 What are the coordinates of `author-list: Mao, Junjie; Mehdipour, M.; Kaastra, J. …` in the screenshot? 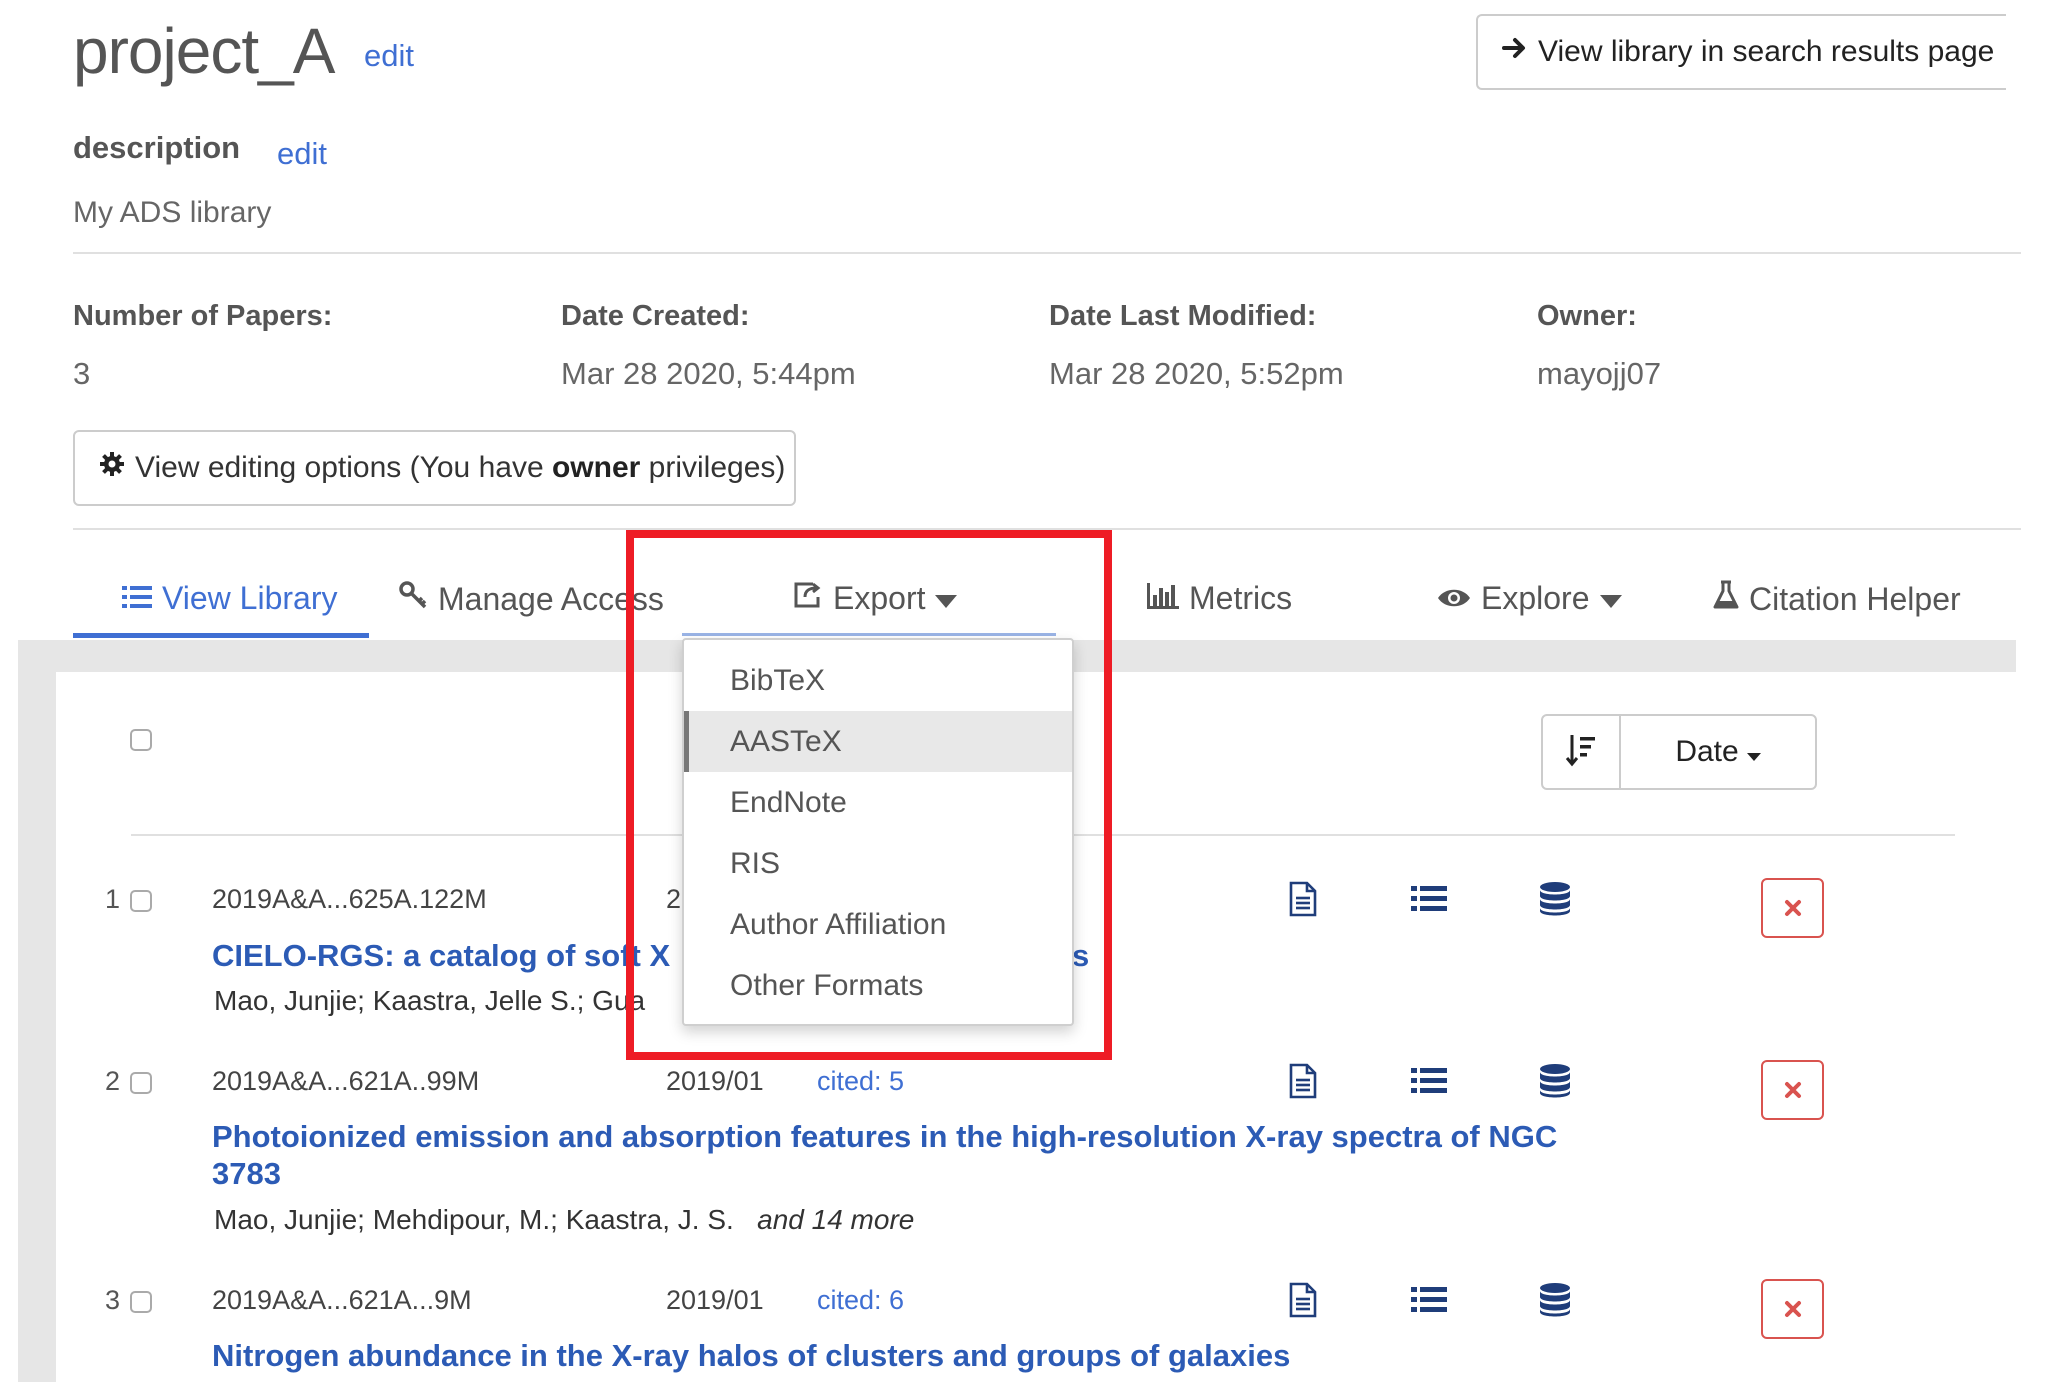 It's located at (564, 1219).